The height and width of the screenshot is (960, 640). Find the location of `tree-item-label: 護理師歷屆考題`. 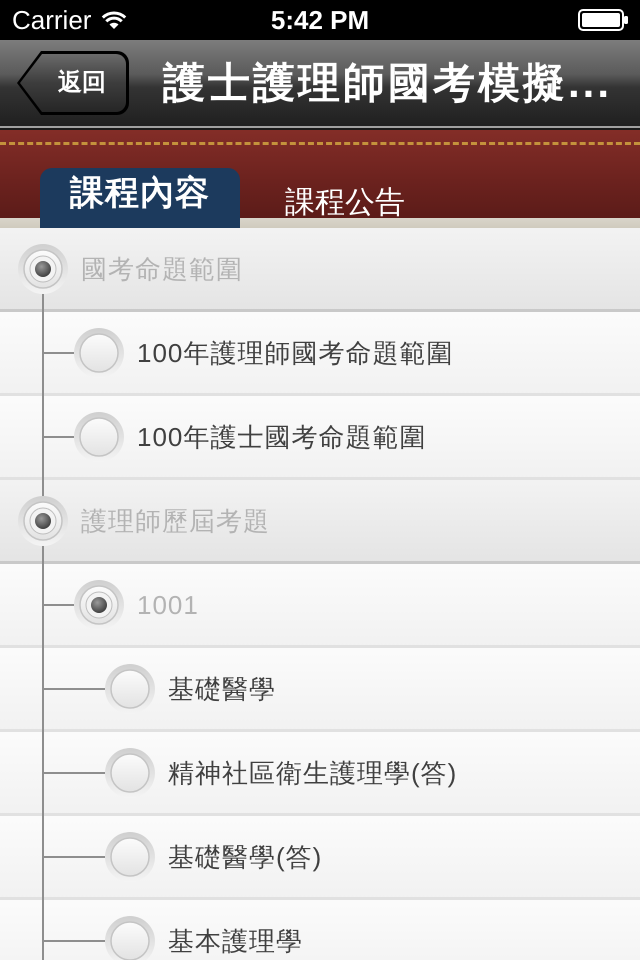

tree-item-label: 護理師歷屆考題 is located at coordinates (175, 521).